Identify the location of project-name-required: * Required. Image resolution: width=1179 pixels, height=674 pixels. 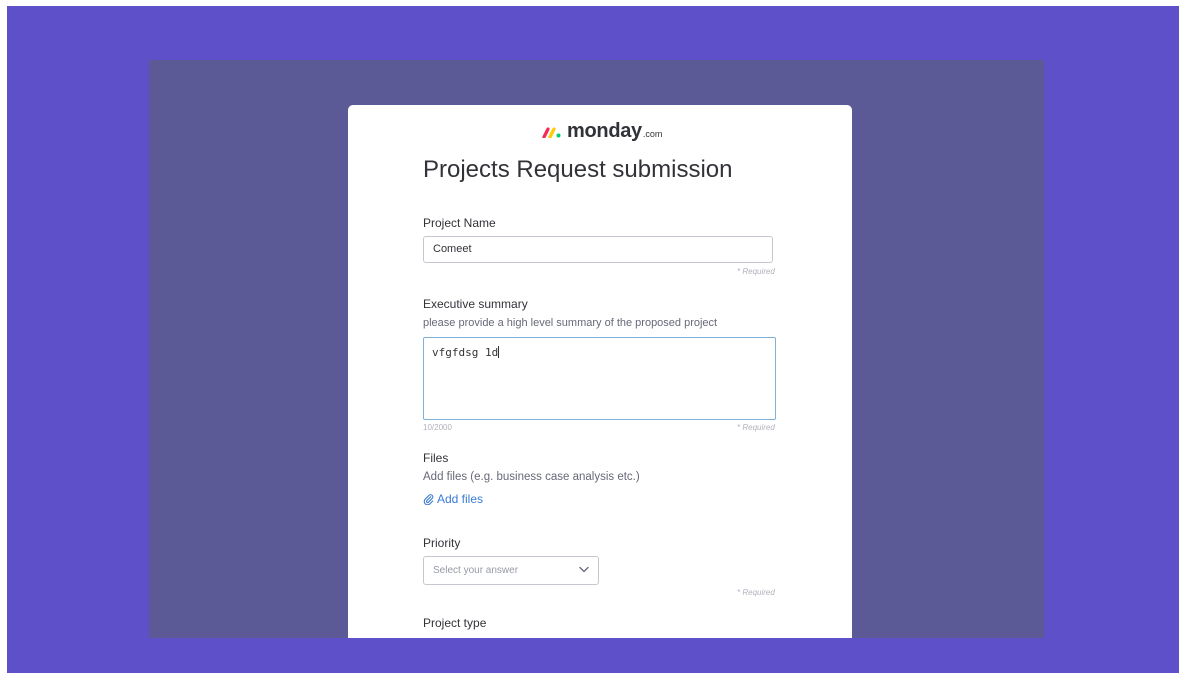
(756, 271).